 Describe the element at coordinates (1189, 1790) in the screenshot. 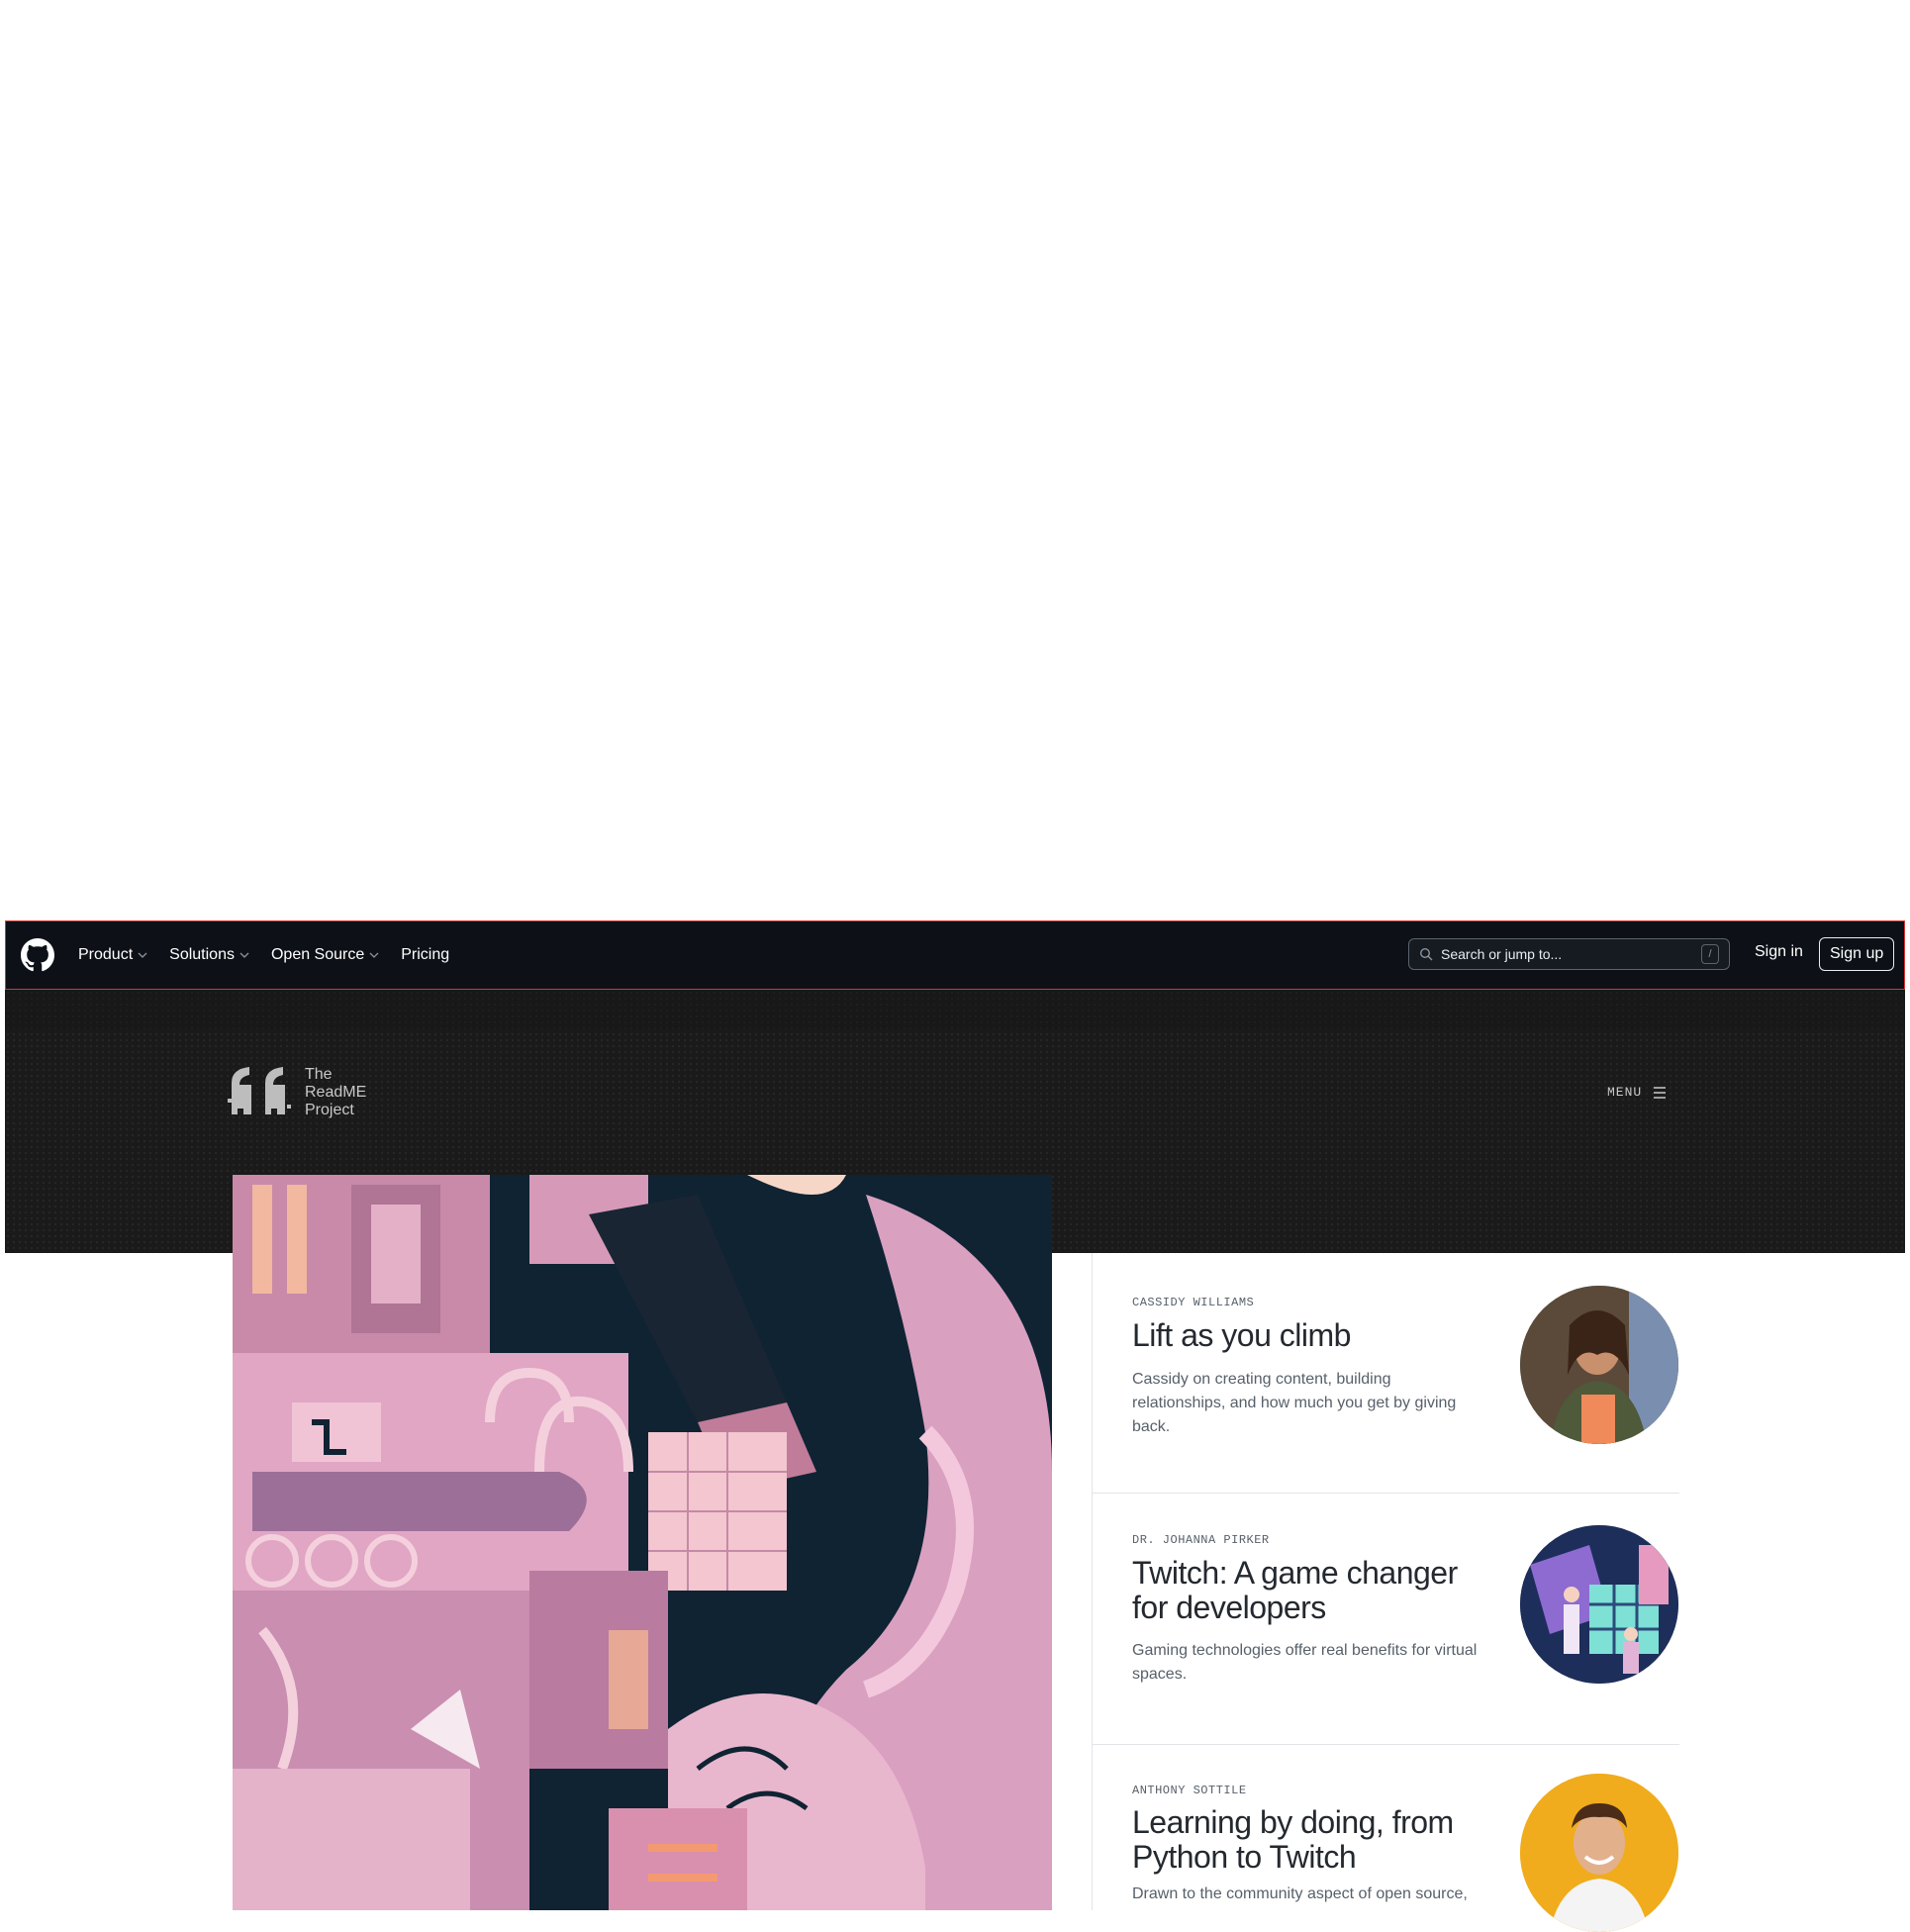

I see `article-author: ANTHONY SOTTILE` at that location.